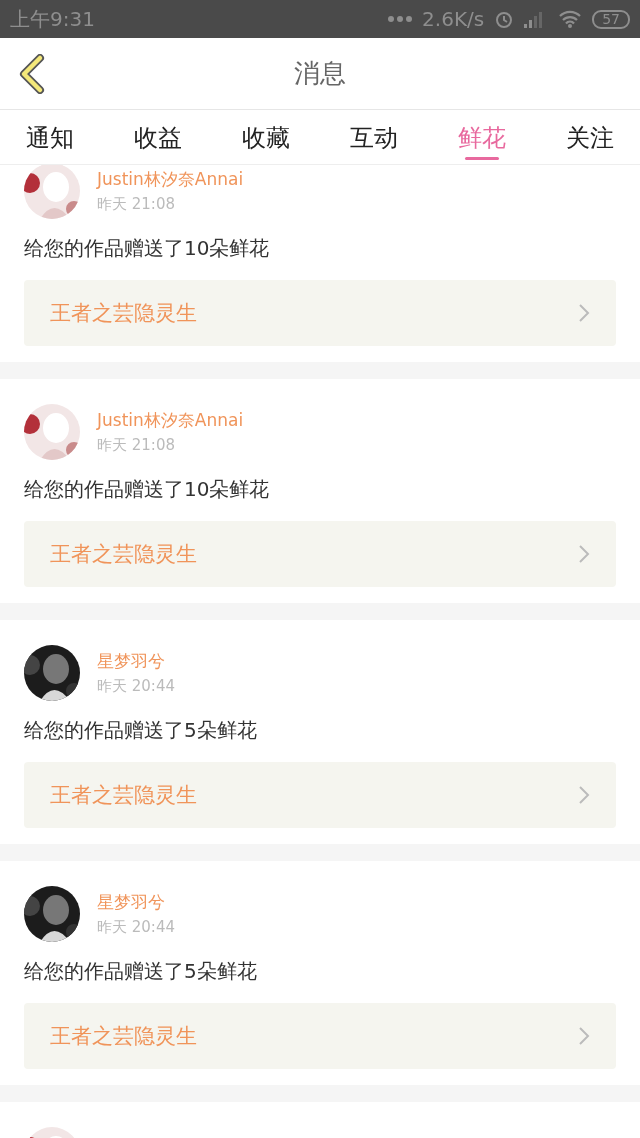  Describe the element at coordinates (482, 137) in the screenshot. I see `tab: 鲜花` at that location.